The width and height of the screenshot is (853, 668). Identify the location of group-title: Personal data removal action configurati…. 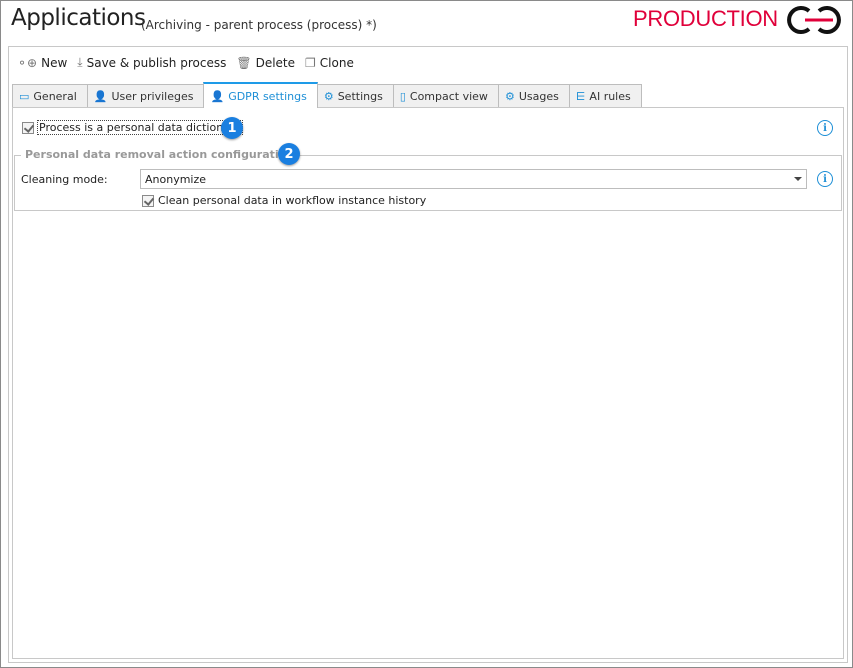
(160, 154).